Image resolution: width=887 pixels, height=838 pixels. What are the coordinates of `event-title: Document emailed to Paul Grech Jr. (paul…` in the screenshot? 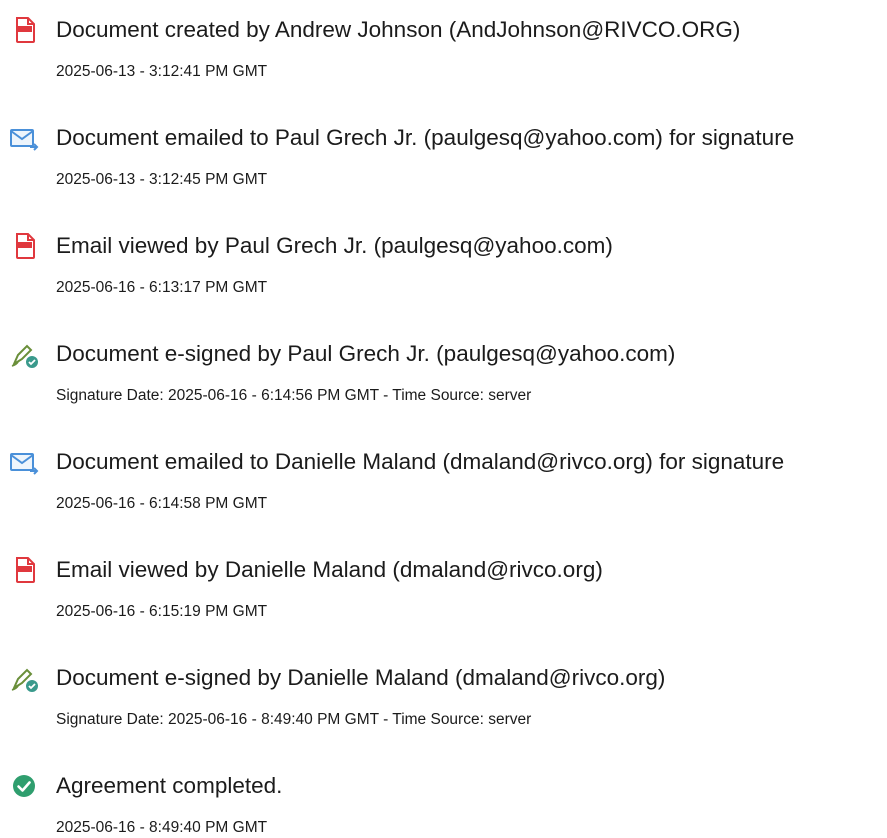 It's located at (425, 137).